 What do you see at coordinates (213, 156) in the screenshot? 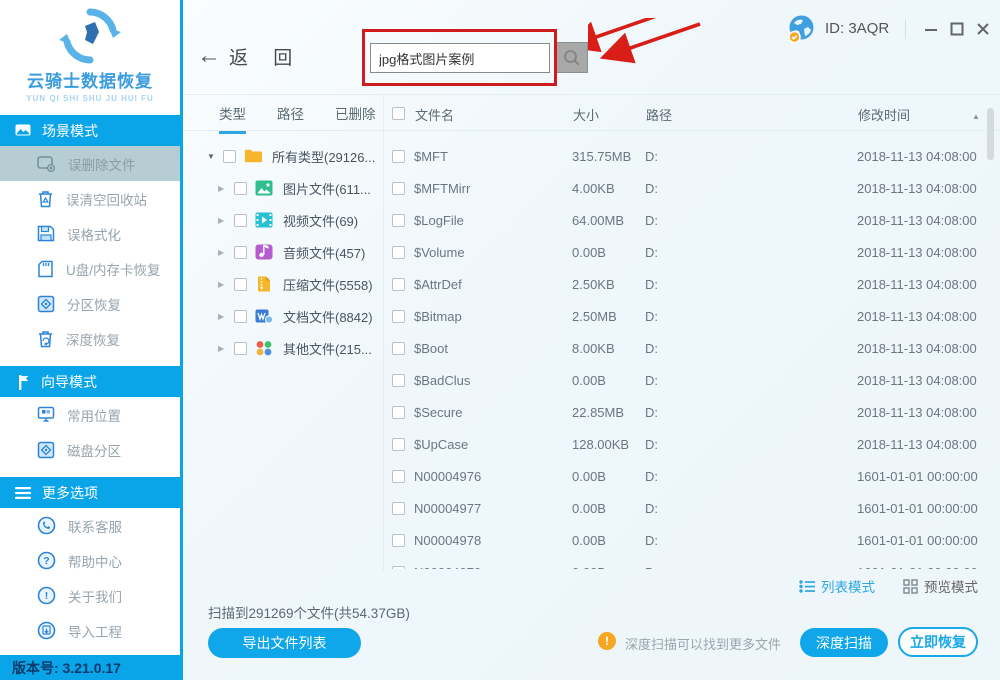
I see `collapse-caret-icon: ▼` at bounding box center [213, 156].